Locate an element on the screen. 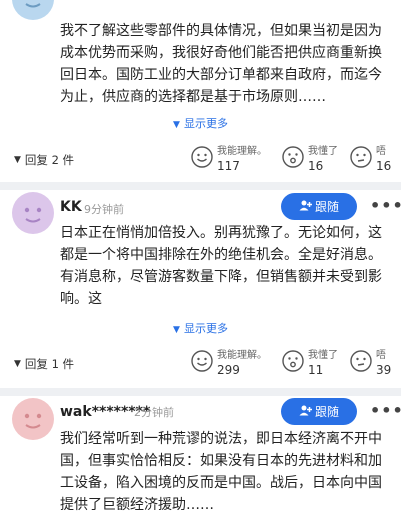 This screenshot has width=401, height=516. post-time: 2分钟前 is located at coordinates (154, 412).